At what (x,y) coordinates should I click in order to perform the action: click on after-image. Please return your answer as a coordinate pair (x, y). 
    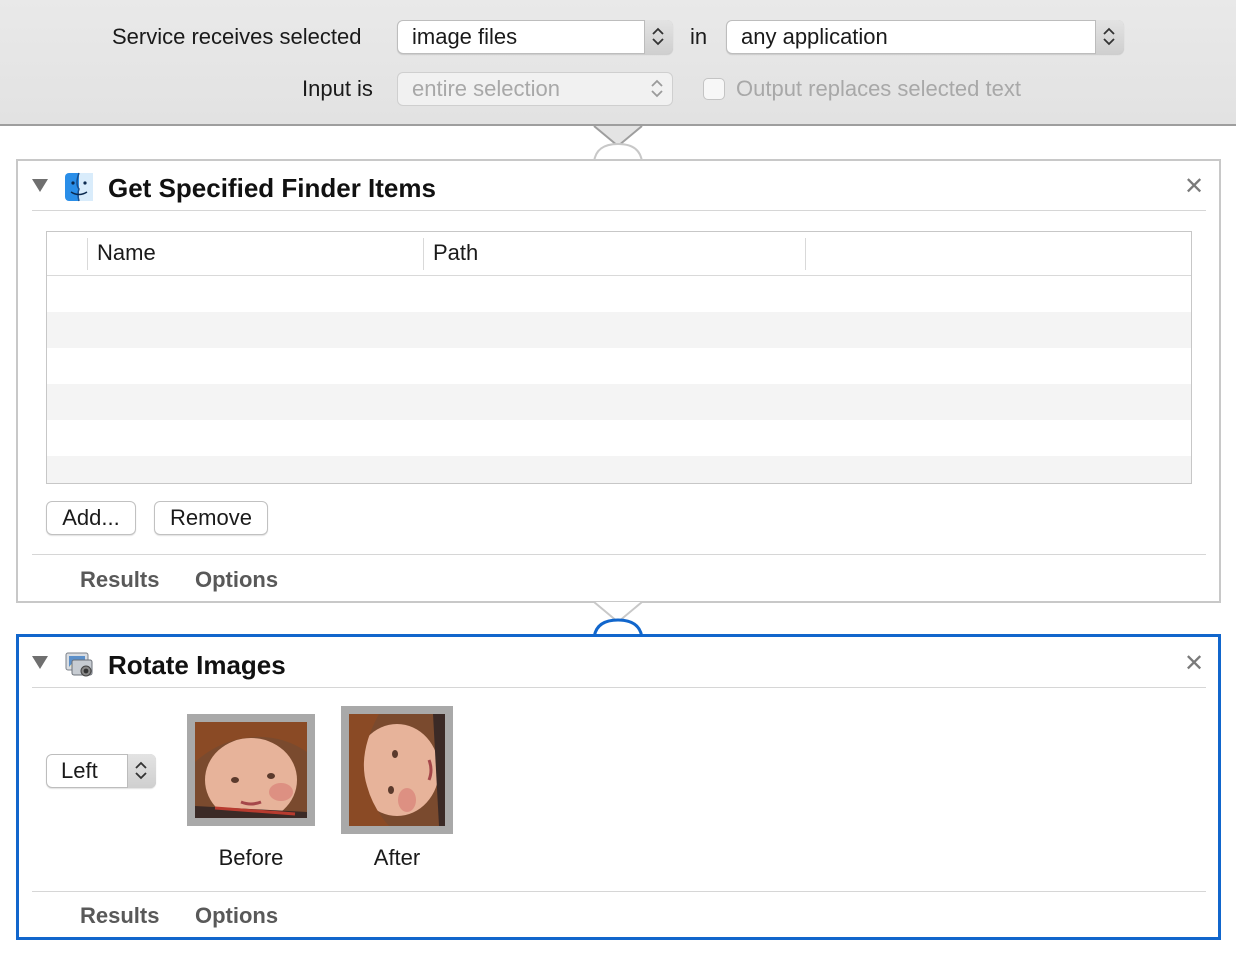
    Looking at the image, I should click on (397, 770).